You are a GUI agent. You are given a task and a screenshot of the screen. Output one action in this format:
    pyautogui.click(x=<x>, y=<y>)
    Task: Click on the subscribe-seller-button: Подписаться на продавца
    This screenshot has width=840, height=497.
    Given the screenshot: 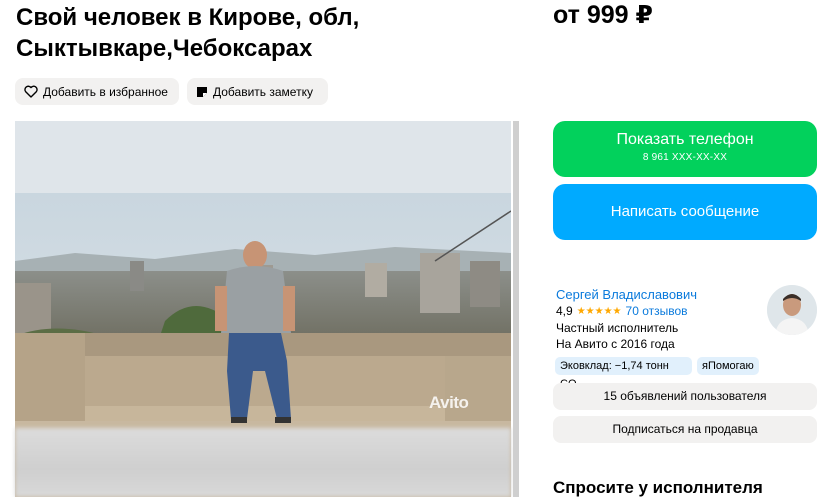 What is the action you would take?
    pyautogui.click(x=685, y=429)
    